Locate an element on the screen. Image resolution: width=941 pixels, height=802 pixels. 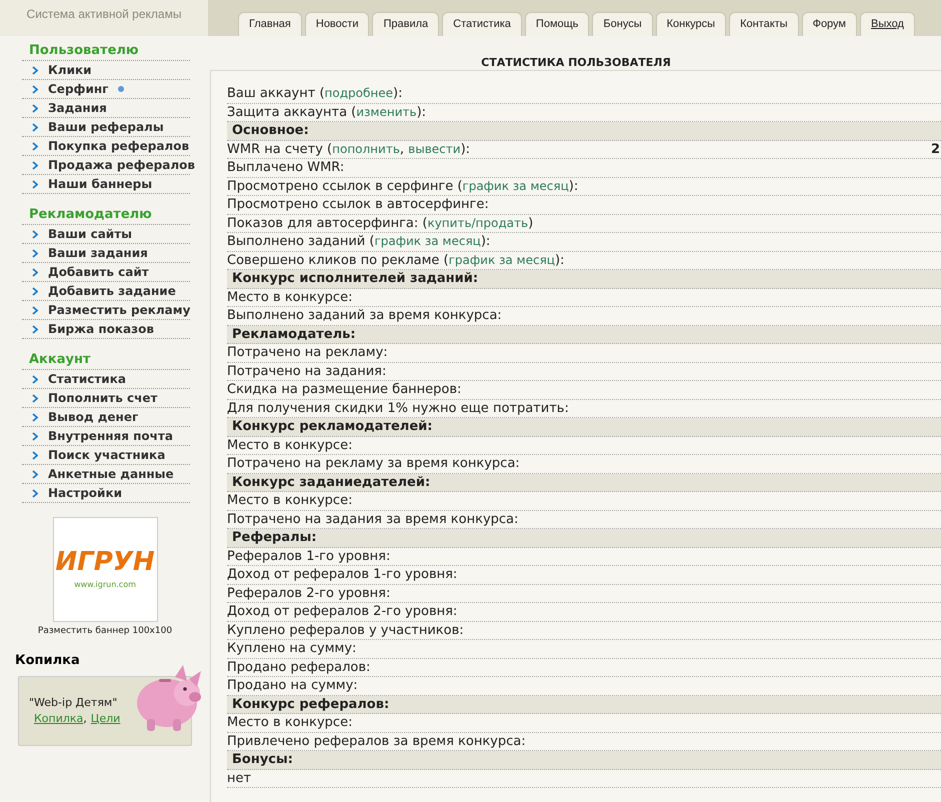
nav-tab: Форум is located at coordinates (829, 24).